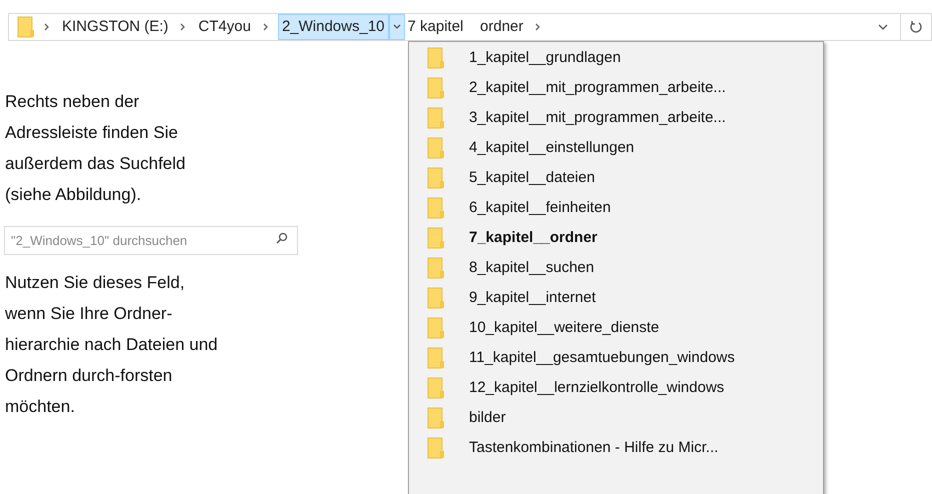 The width and height of the screenshot is (932, 494). I want to click on menu-item: 5_kapitel__dateien, so click(616, 178).